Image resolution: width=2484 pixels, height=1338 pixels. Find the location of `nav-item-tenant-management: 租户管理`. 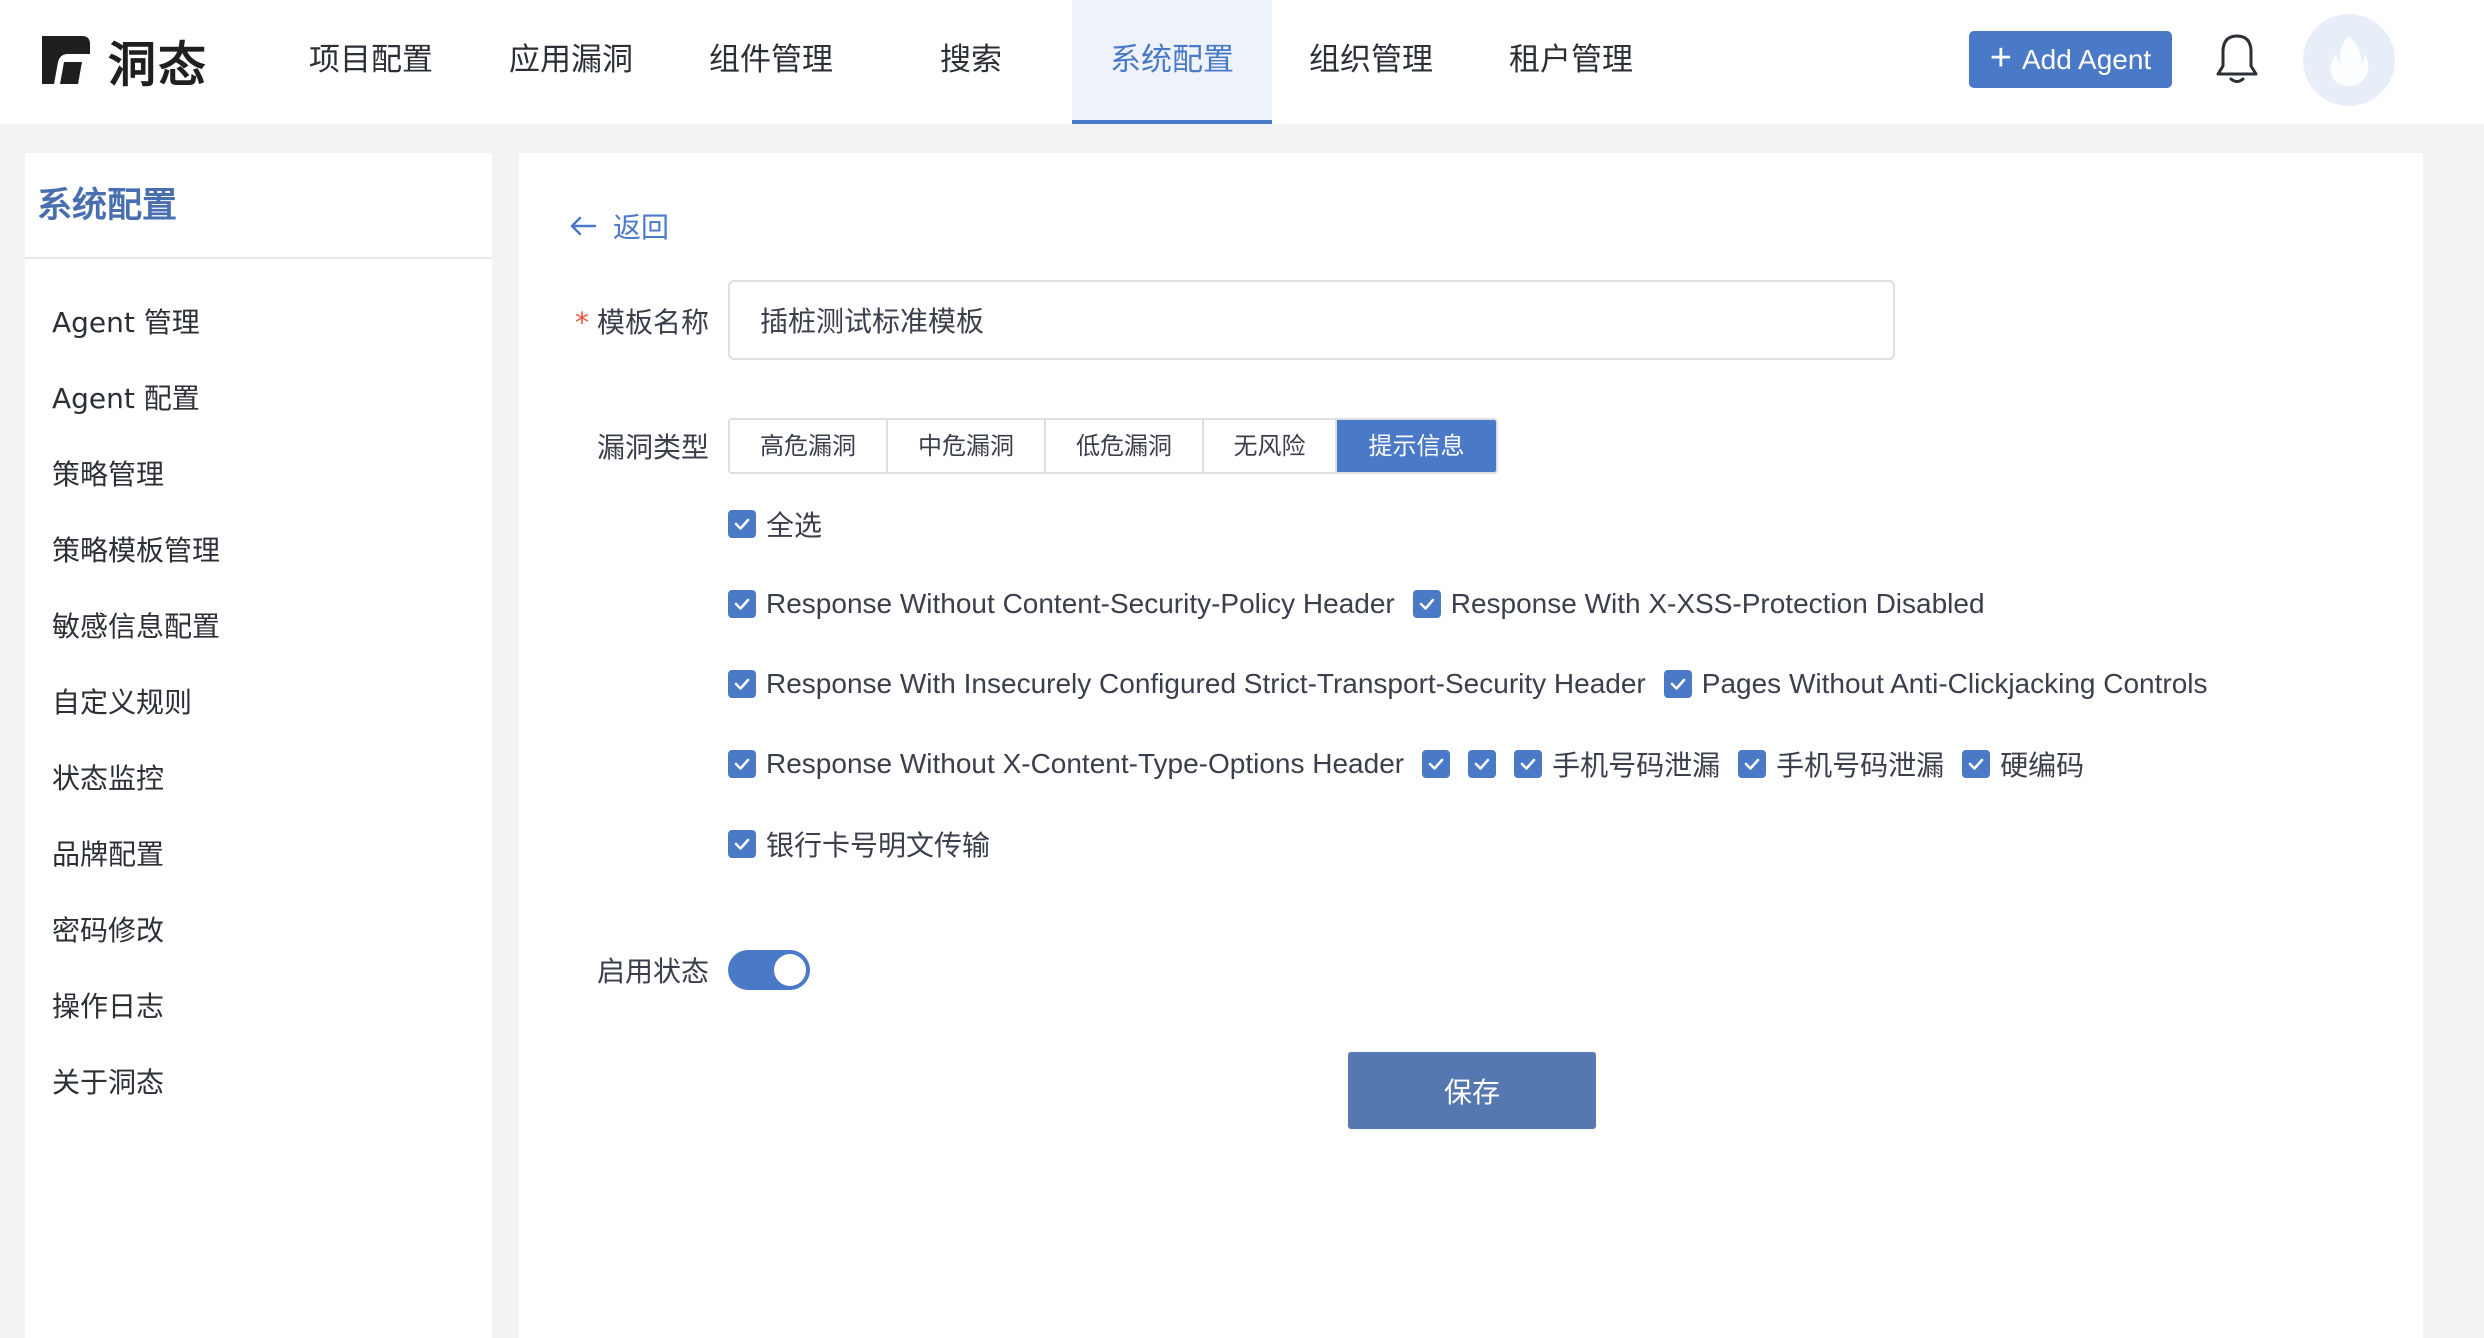

nav-item-tenant-management: 租户管理 is located at coordinates (1571, 62).